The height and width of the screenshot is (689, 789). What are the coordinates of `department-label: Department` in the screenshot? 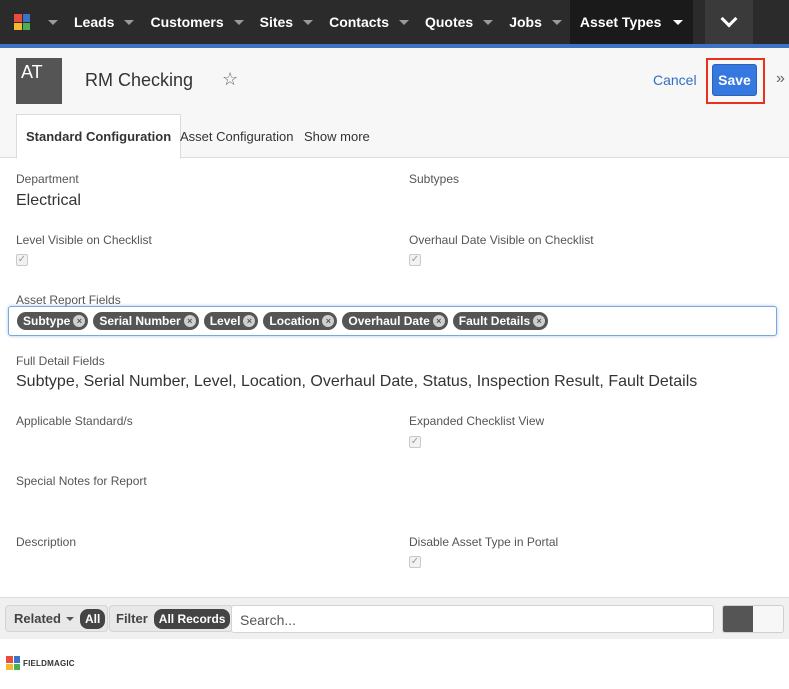 It's located at (47, 179).